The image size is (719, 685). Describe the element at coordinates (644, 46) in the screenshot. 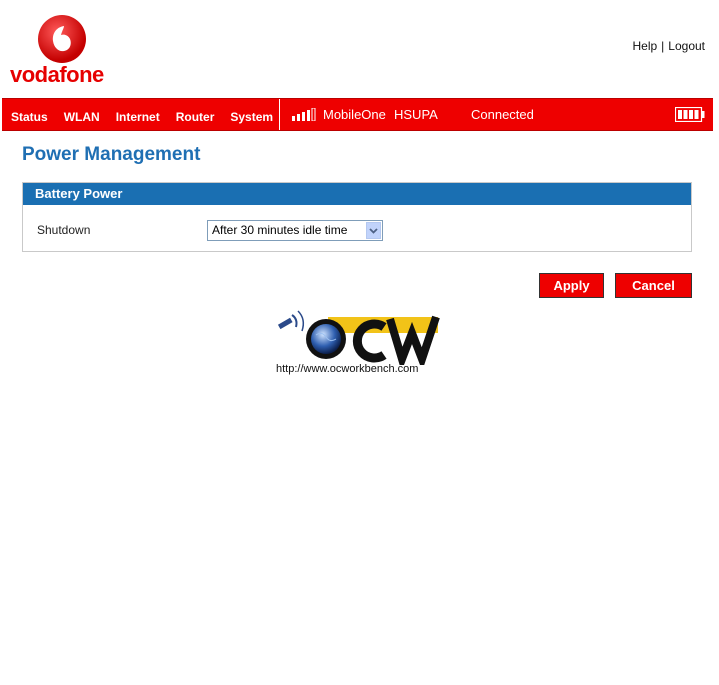

I see `help-link: Help` at that location.